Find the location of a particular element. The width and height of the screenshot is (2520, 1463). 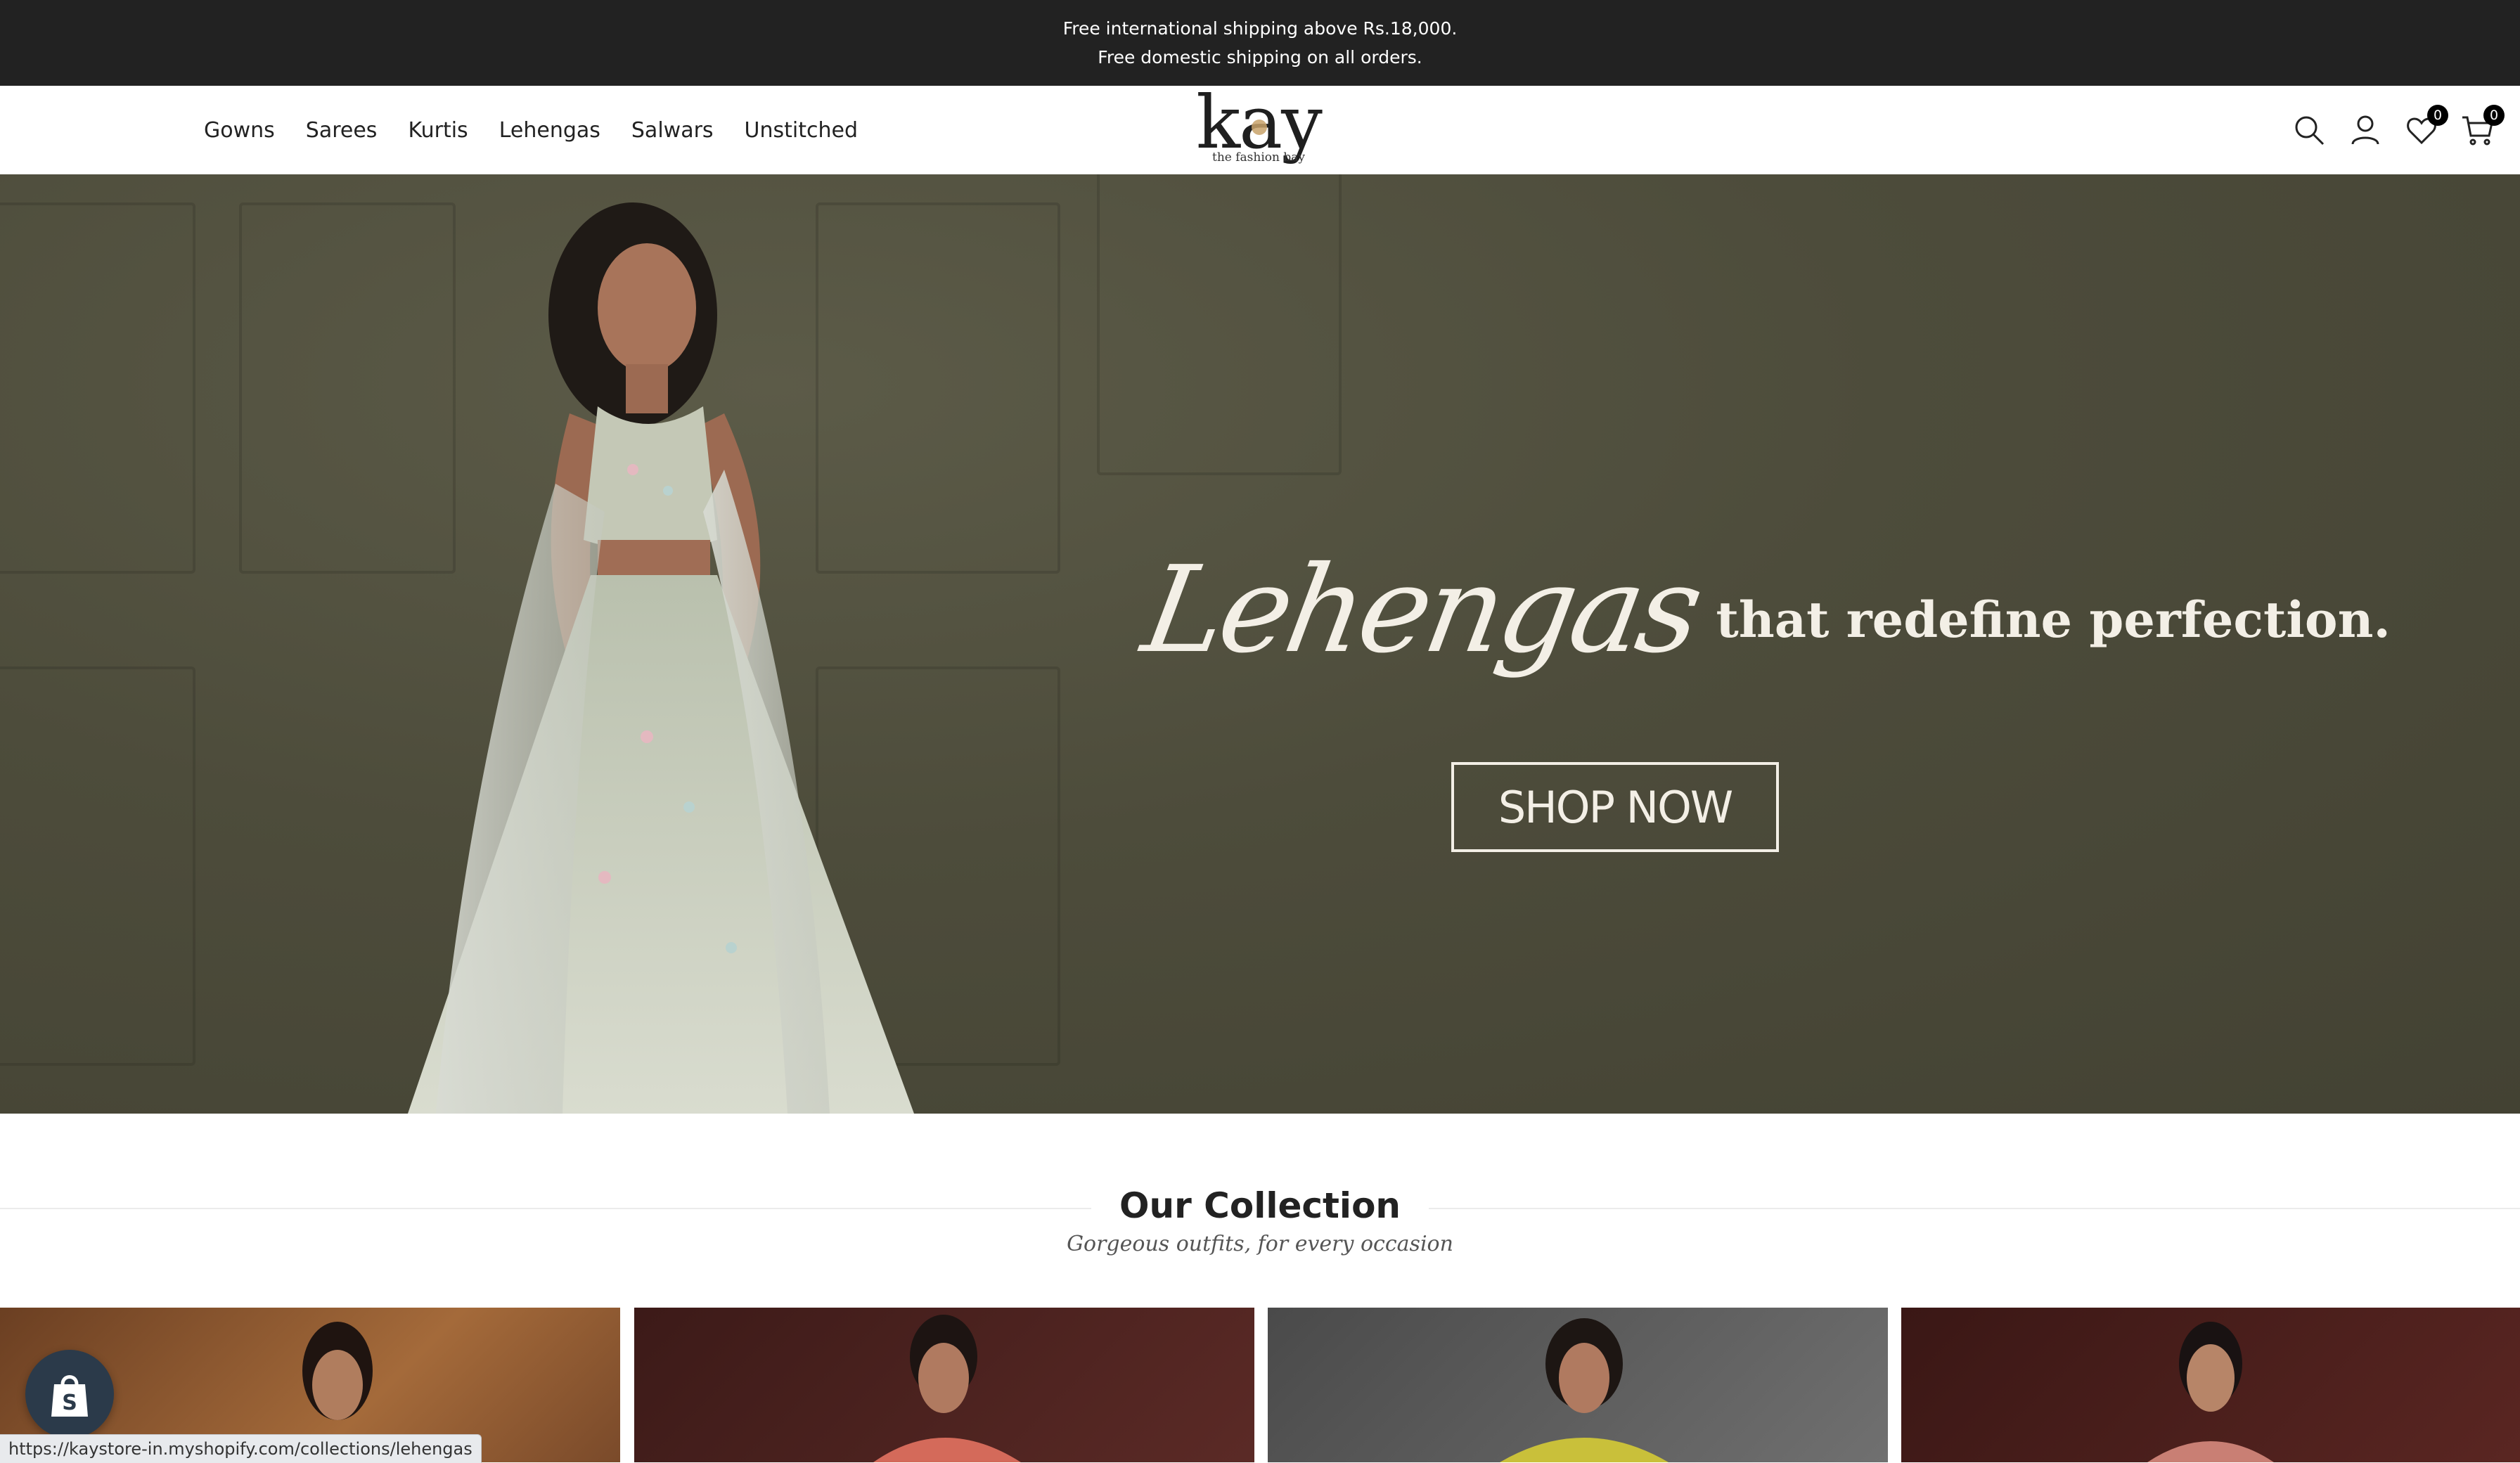

cart-button: 0 is located at coordinates (2483, 126).